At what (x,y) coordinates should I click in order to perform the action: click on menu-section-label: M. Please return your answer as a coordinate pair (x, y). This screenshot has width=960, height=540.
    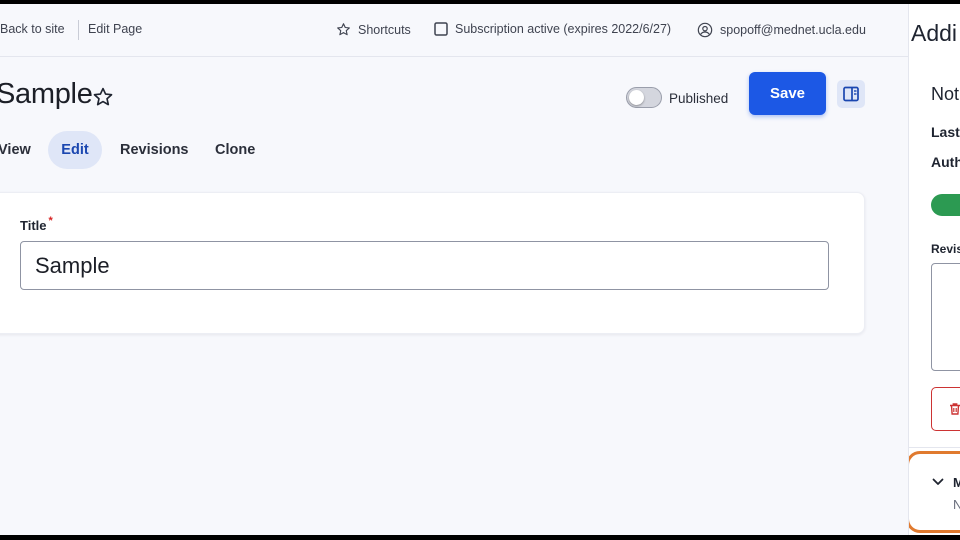
    Looking at the image, I should click on (956, 482).